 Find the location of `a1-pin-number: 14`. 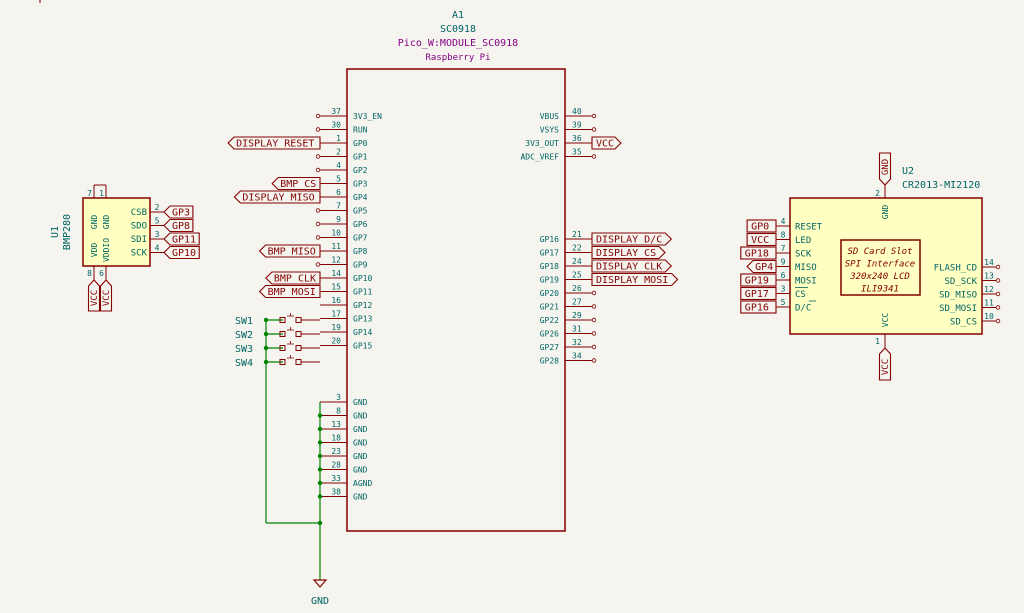

a1-pin-number: 14 is located at coordinates (336, 273).